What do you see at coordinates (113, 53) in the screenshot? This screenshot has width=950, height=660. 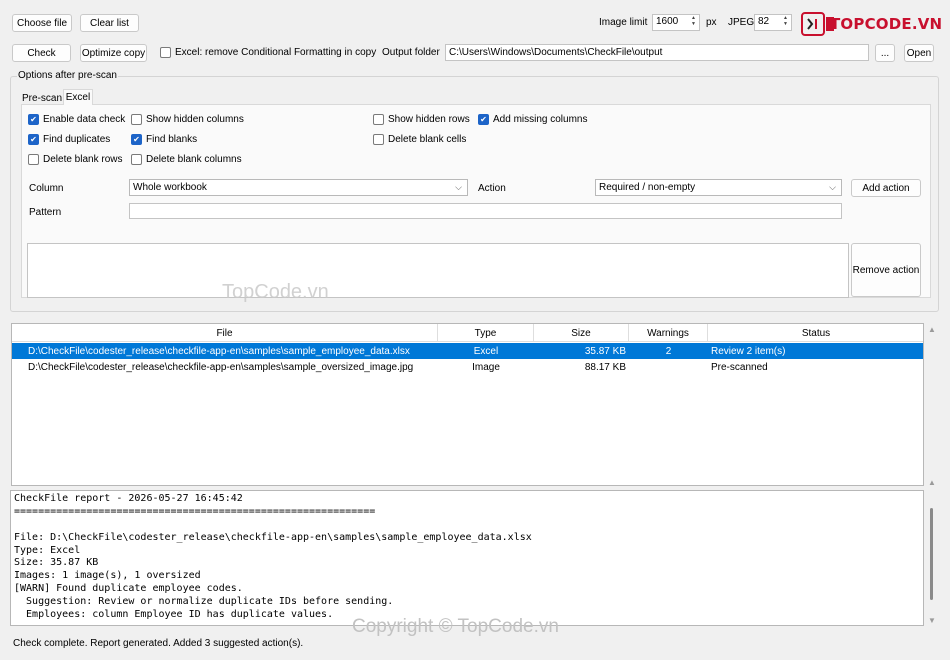 I see `optimize-copy-button: Optimize copy` at bounding box center [113, 53].